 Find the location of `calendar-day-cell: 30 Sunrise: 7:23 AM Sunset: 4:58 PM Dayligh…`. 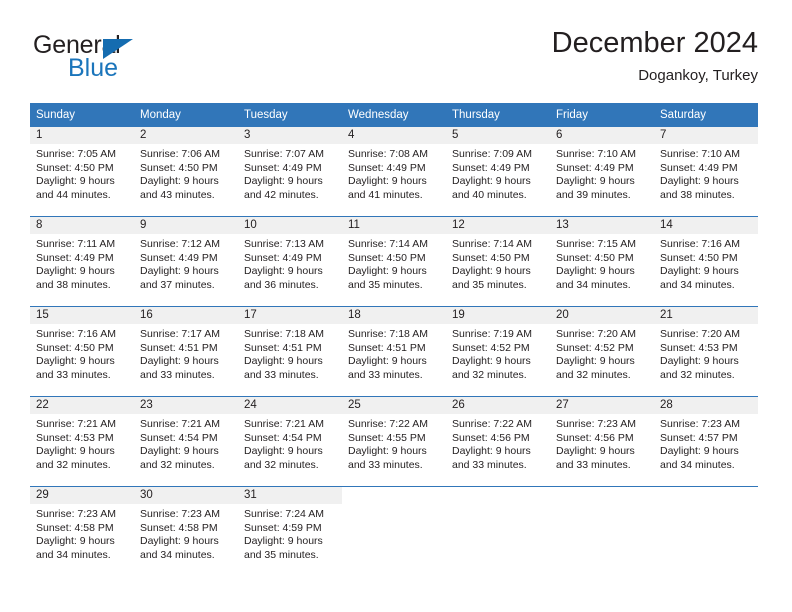

calendar-day-cell: 30 Sunrise: 7:23 AM Sunset: 4:58 PM Dayligh… is located at coordinates (186, 531).